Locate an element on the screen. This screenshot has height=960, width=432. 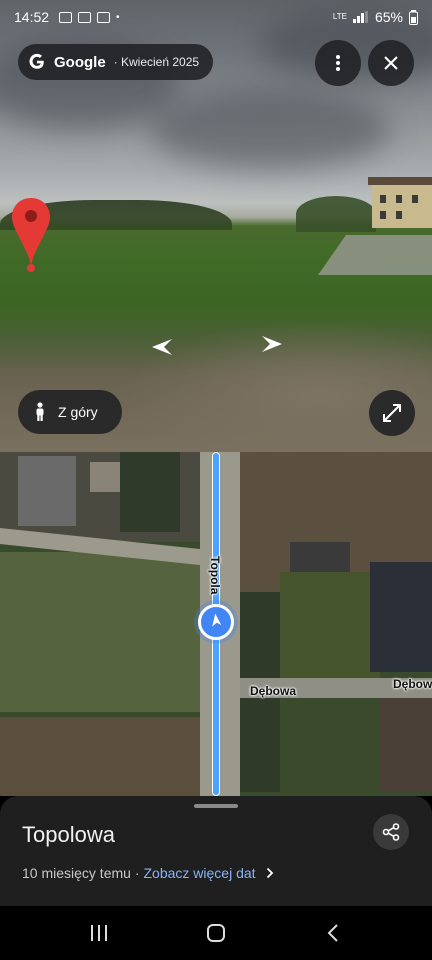
move-right-arrow is located at coordinates (275, 344).